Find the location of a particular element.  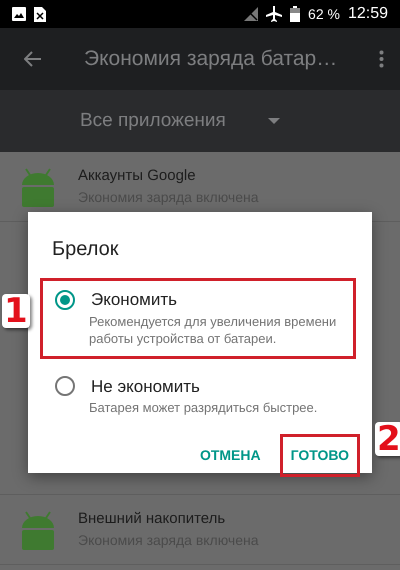

app-name: Внешний накопитель is located at coordinates (168, 519).